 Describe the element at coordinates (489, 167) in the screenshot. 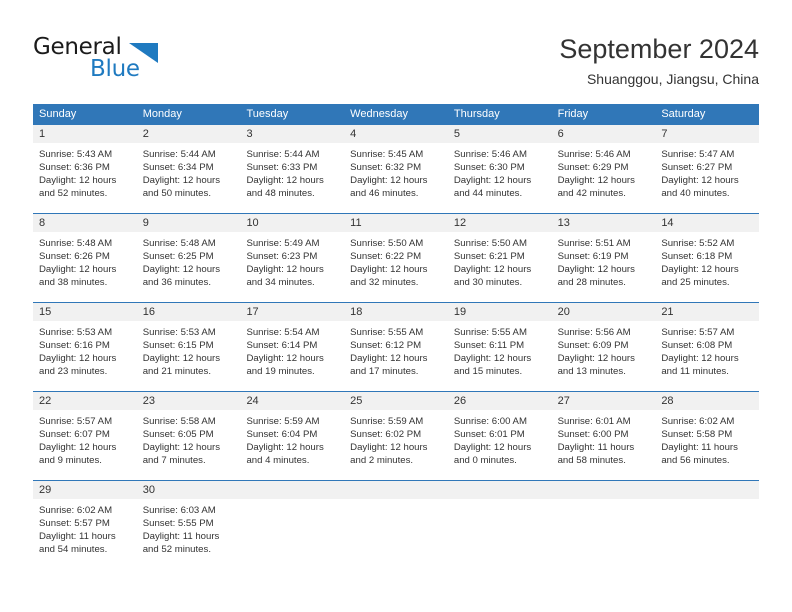

I see `sunset-text: Sunset: 6:30 PM` at that location.